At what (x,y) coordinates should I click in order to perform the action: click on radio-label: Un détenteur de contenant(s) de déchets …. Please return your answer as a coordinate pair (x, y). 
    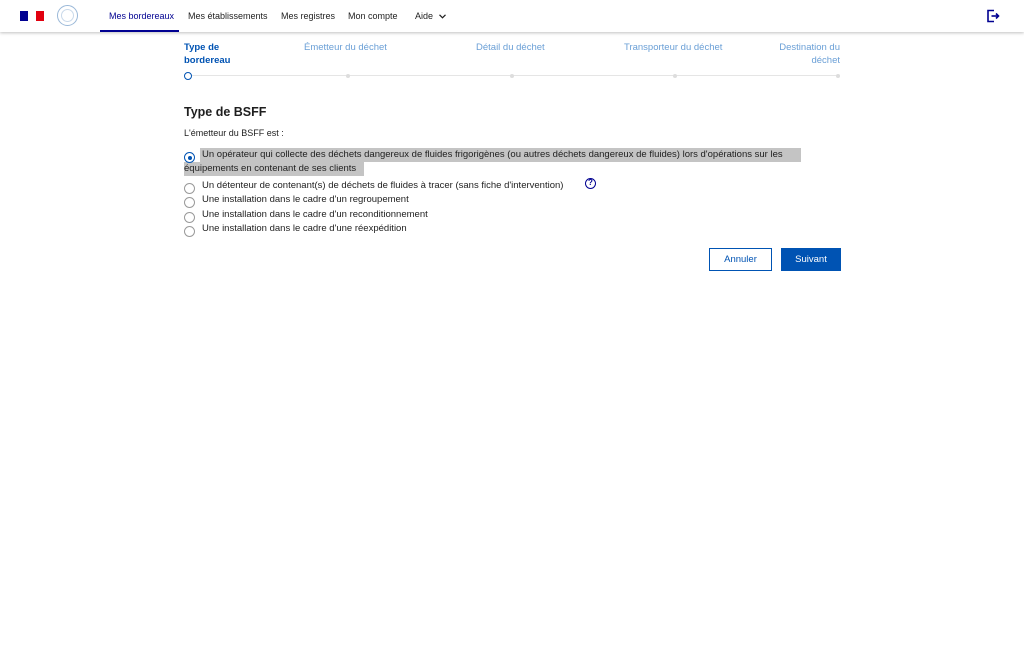
    Looking at the image, I should click on (383, 185).